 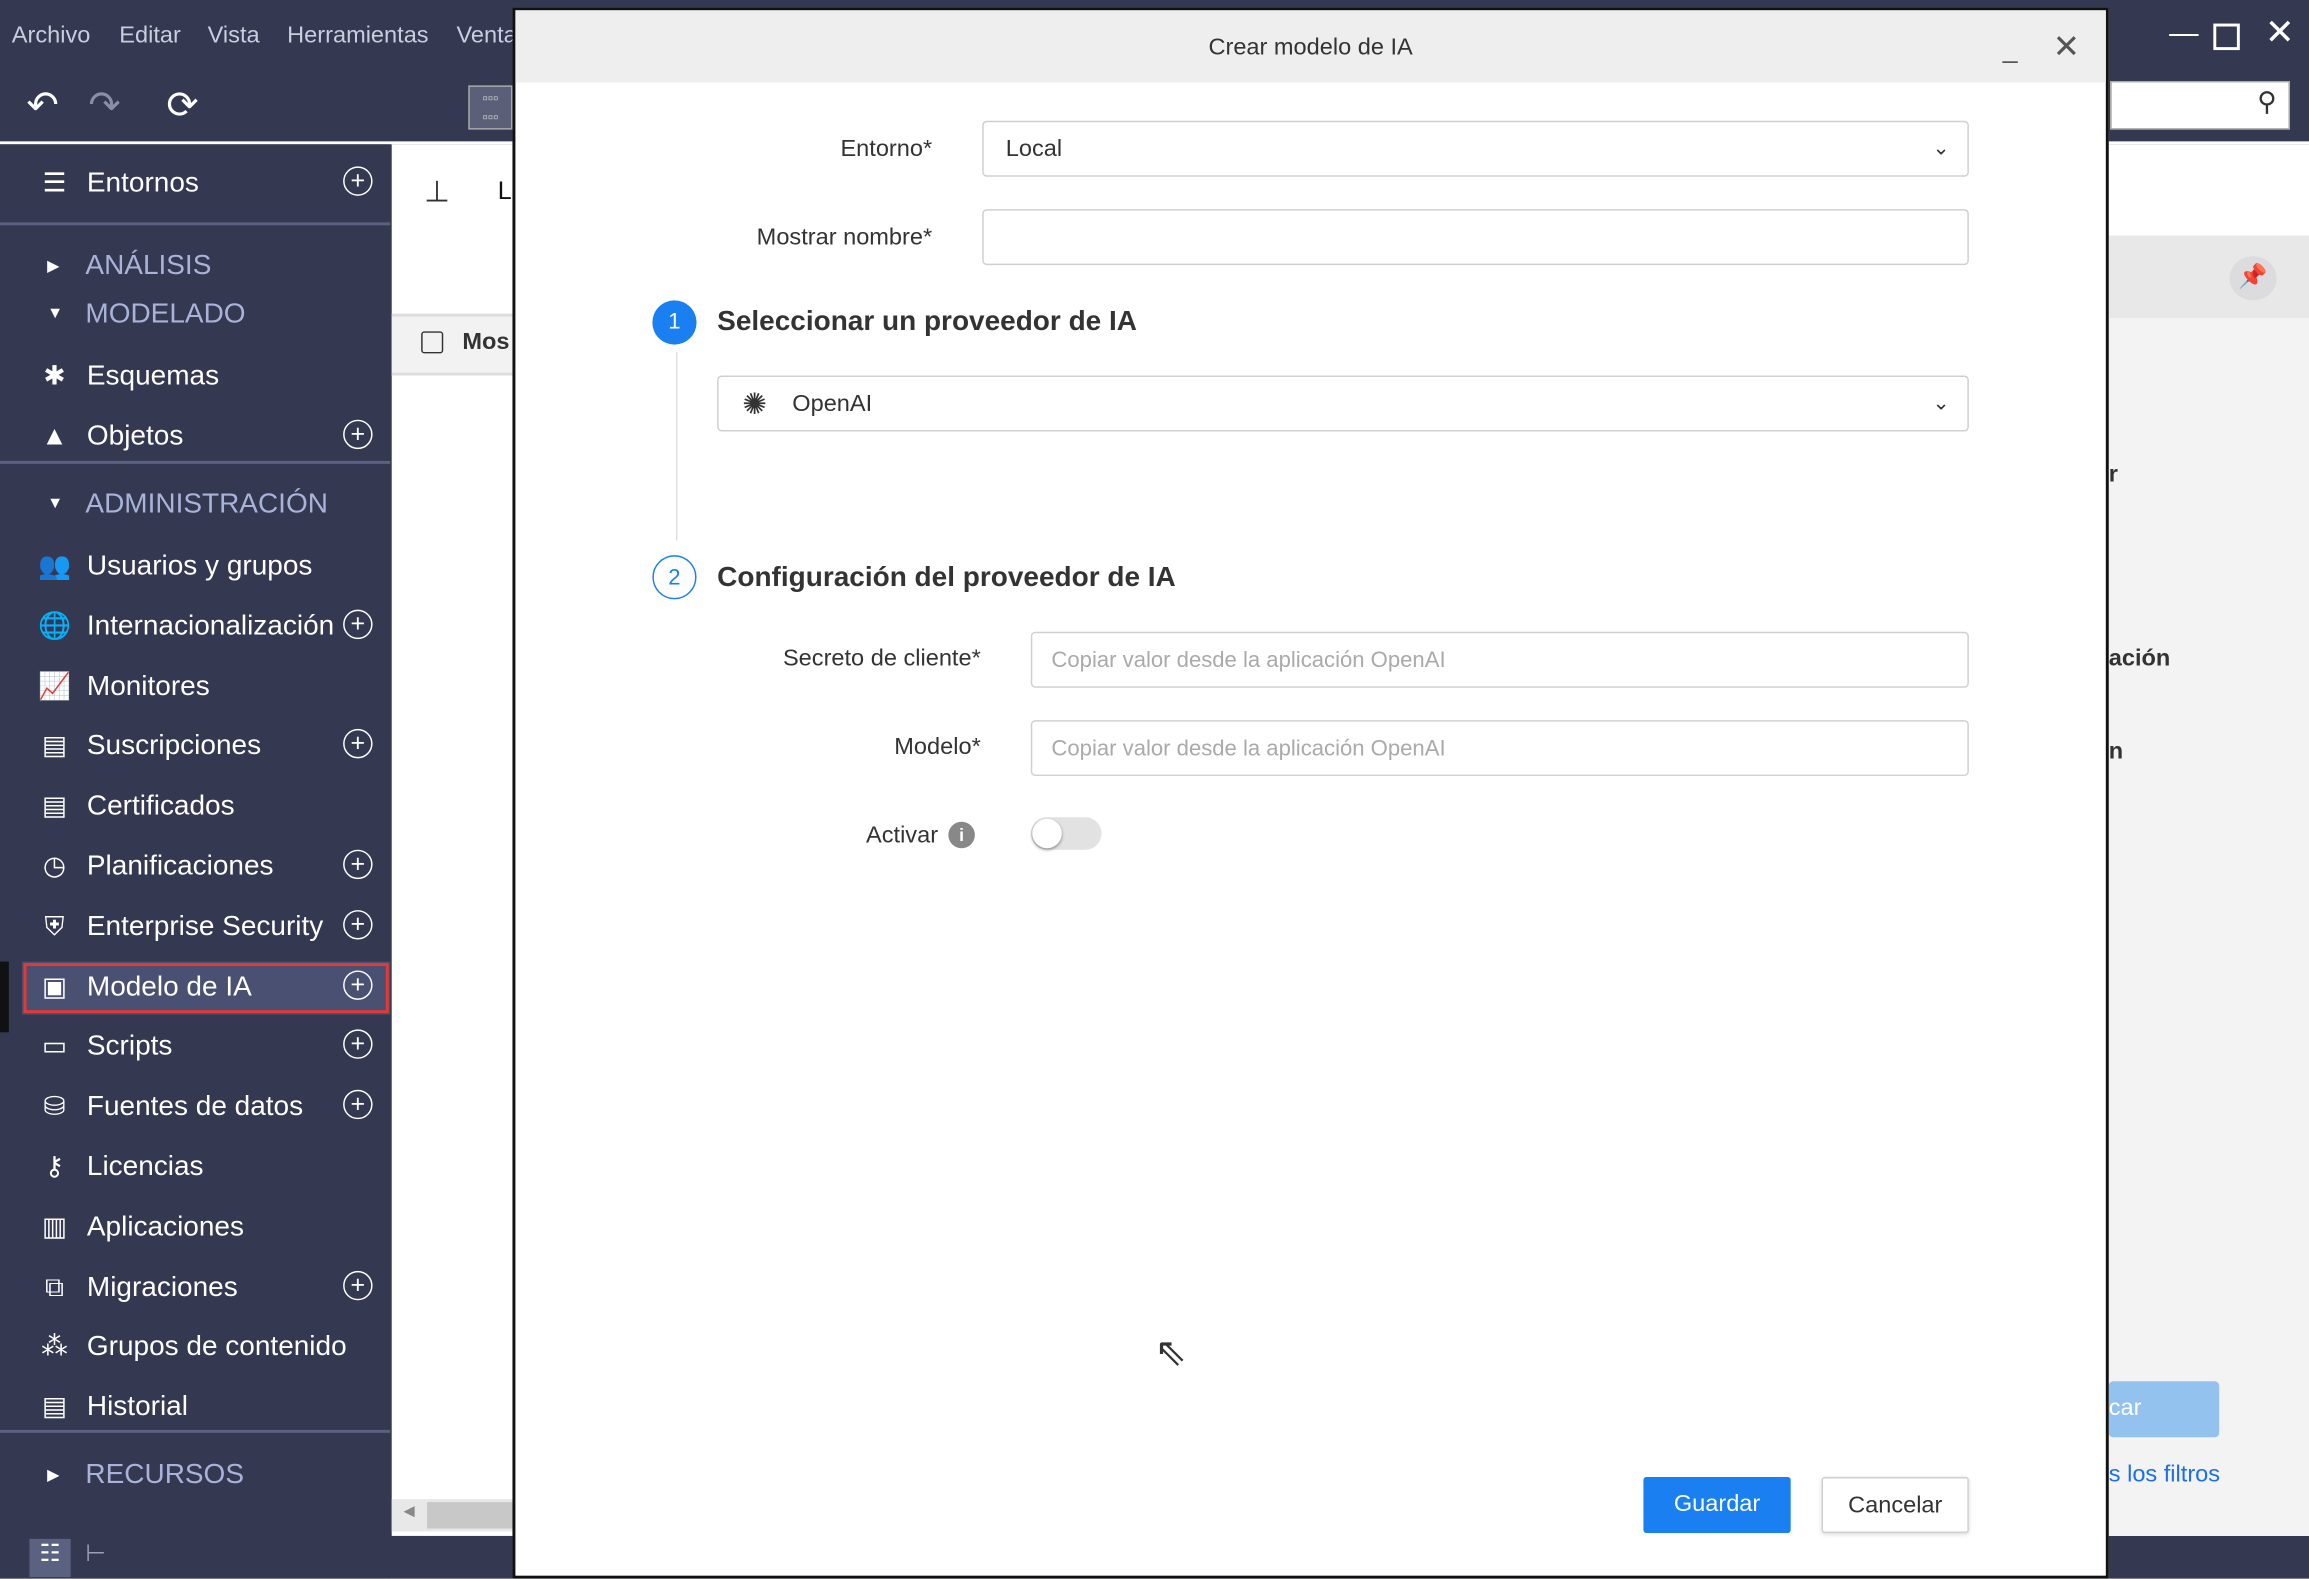 What do you see at coordinates (2010, 49) in the screenshot?
I see `dialog-minimize-icon: _` at bounding box center [2010, 49].